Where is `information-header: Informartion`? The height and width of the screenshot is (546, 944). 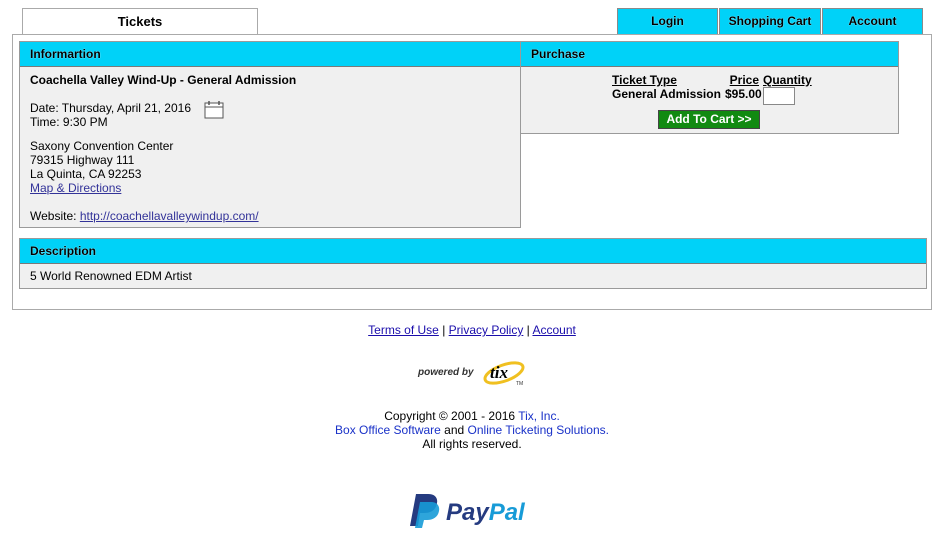 information-header: Informartion is located at coordinates (270, 54).